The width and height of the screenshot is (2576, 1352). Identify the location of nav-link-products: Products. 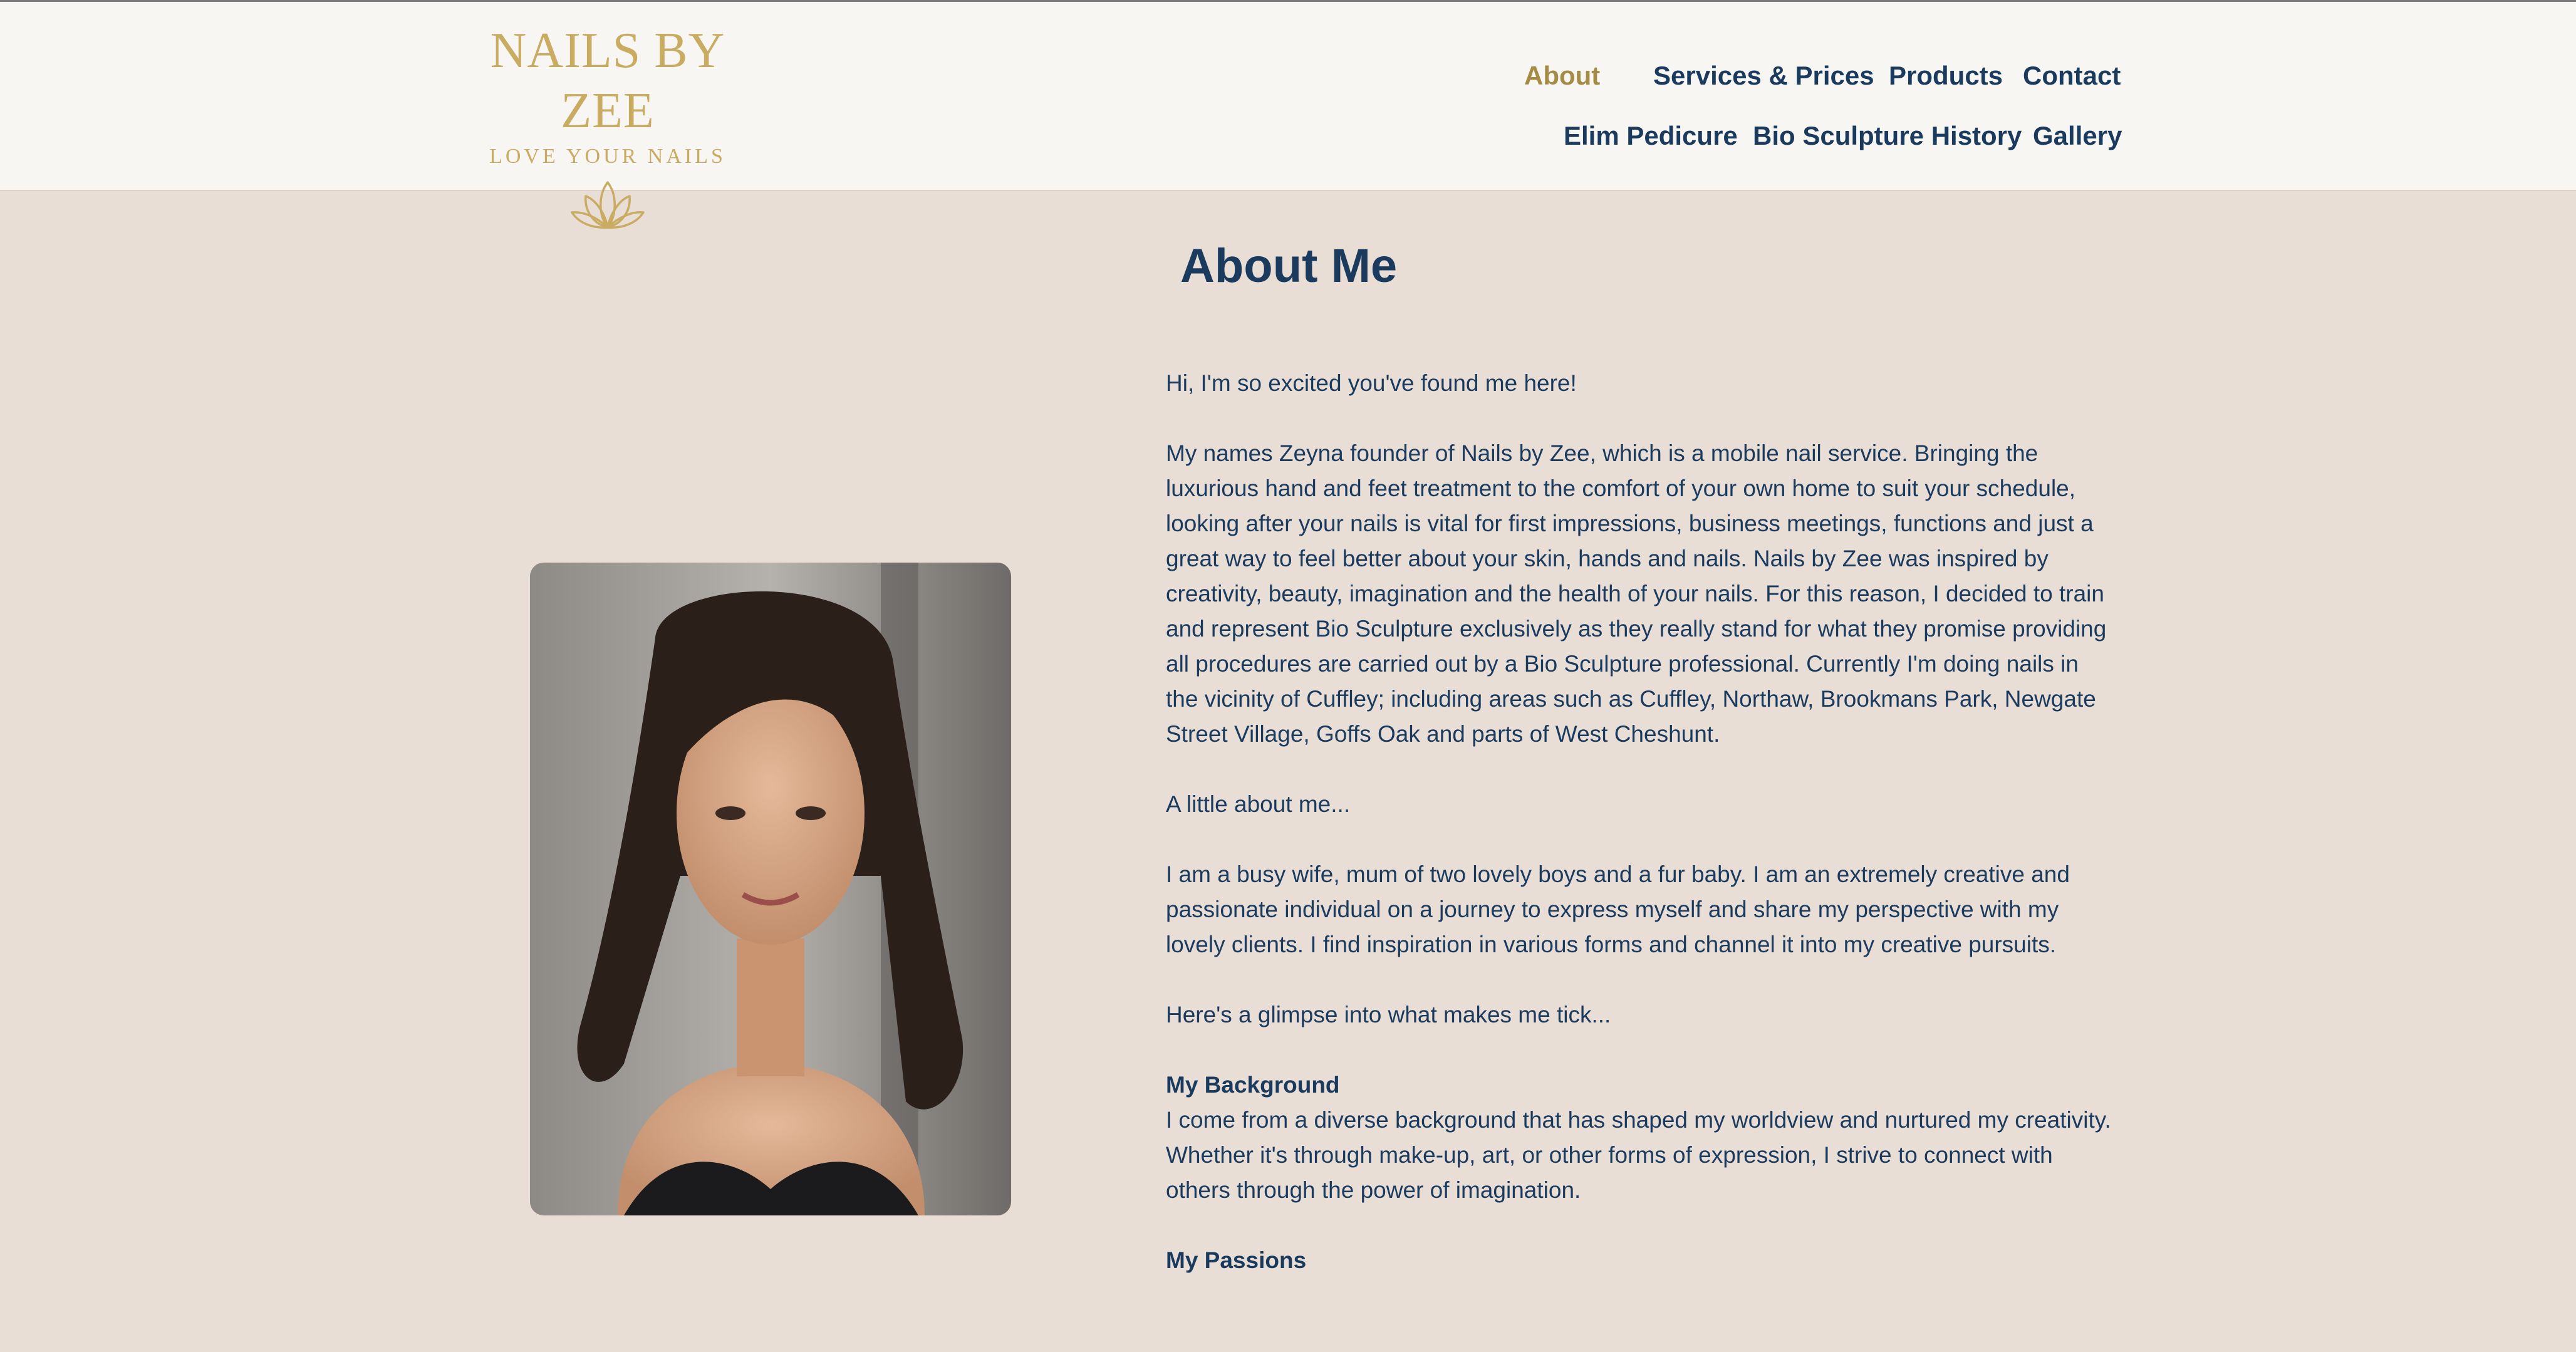
(1946, 75).